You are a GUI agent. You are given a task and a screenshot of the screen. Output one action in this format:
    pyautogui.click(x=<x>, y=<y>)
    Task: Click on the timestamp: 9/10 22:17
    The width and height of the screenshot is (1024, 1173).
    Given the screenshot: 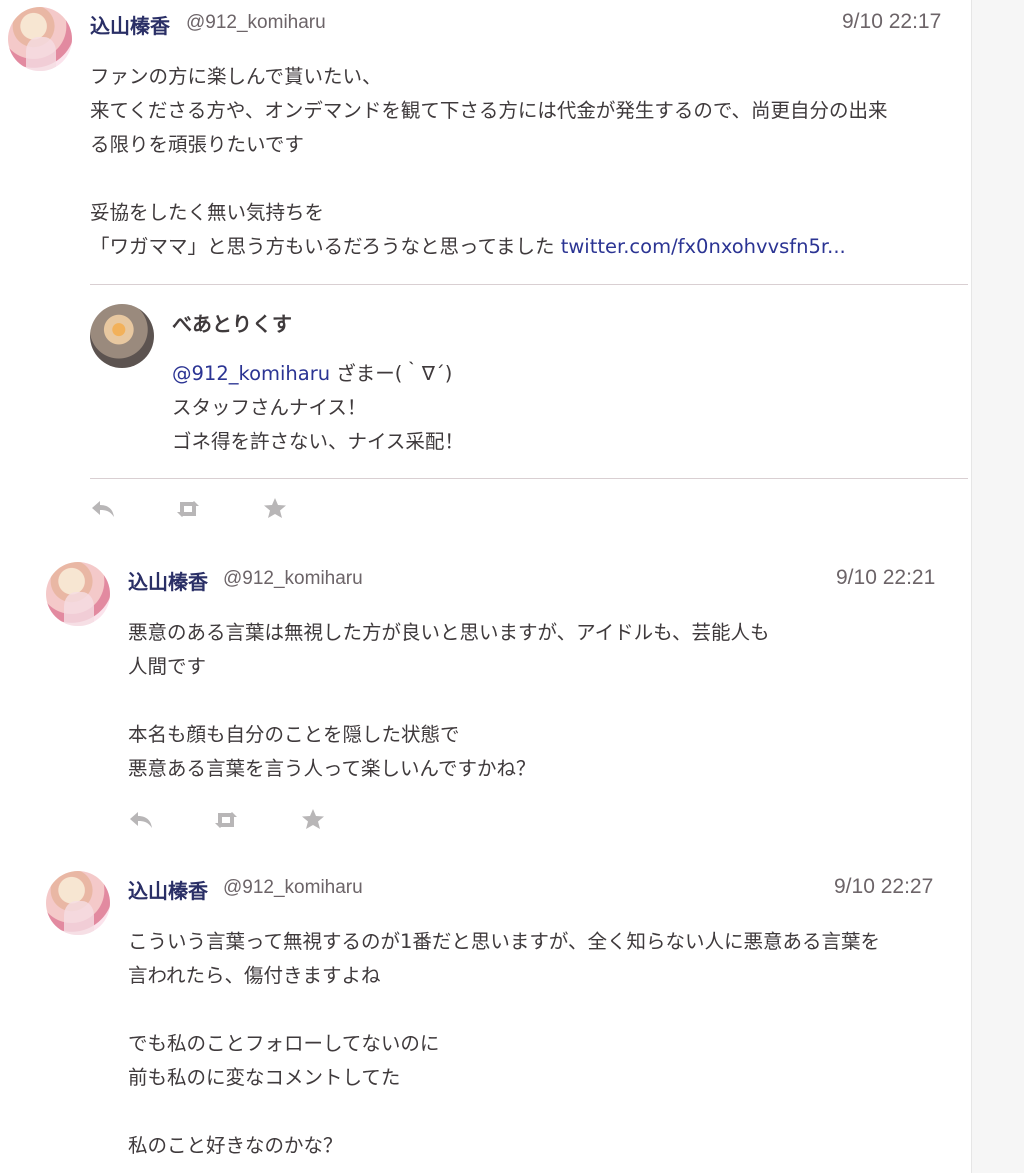 What is the action you would take?
    pyautogui.click(x=891, y=22)
    